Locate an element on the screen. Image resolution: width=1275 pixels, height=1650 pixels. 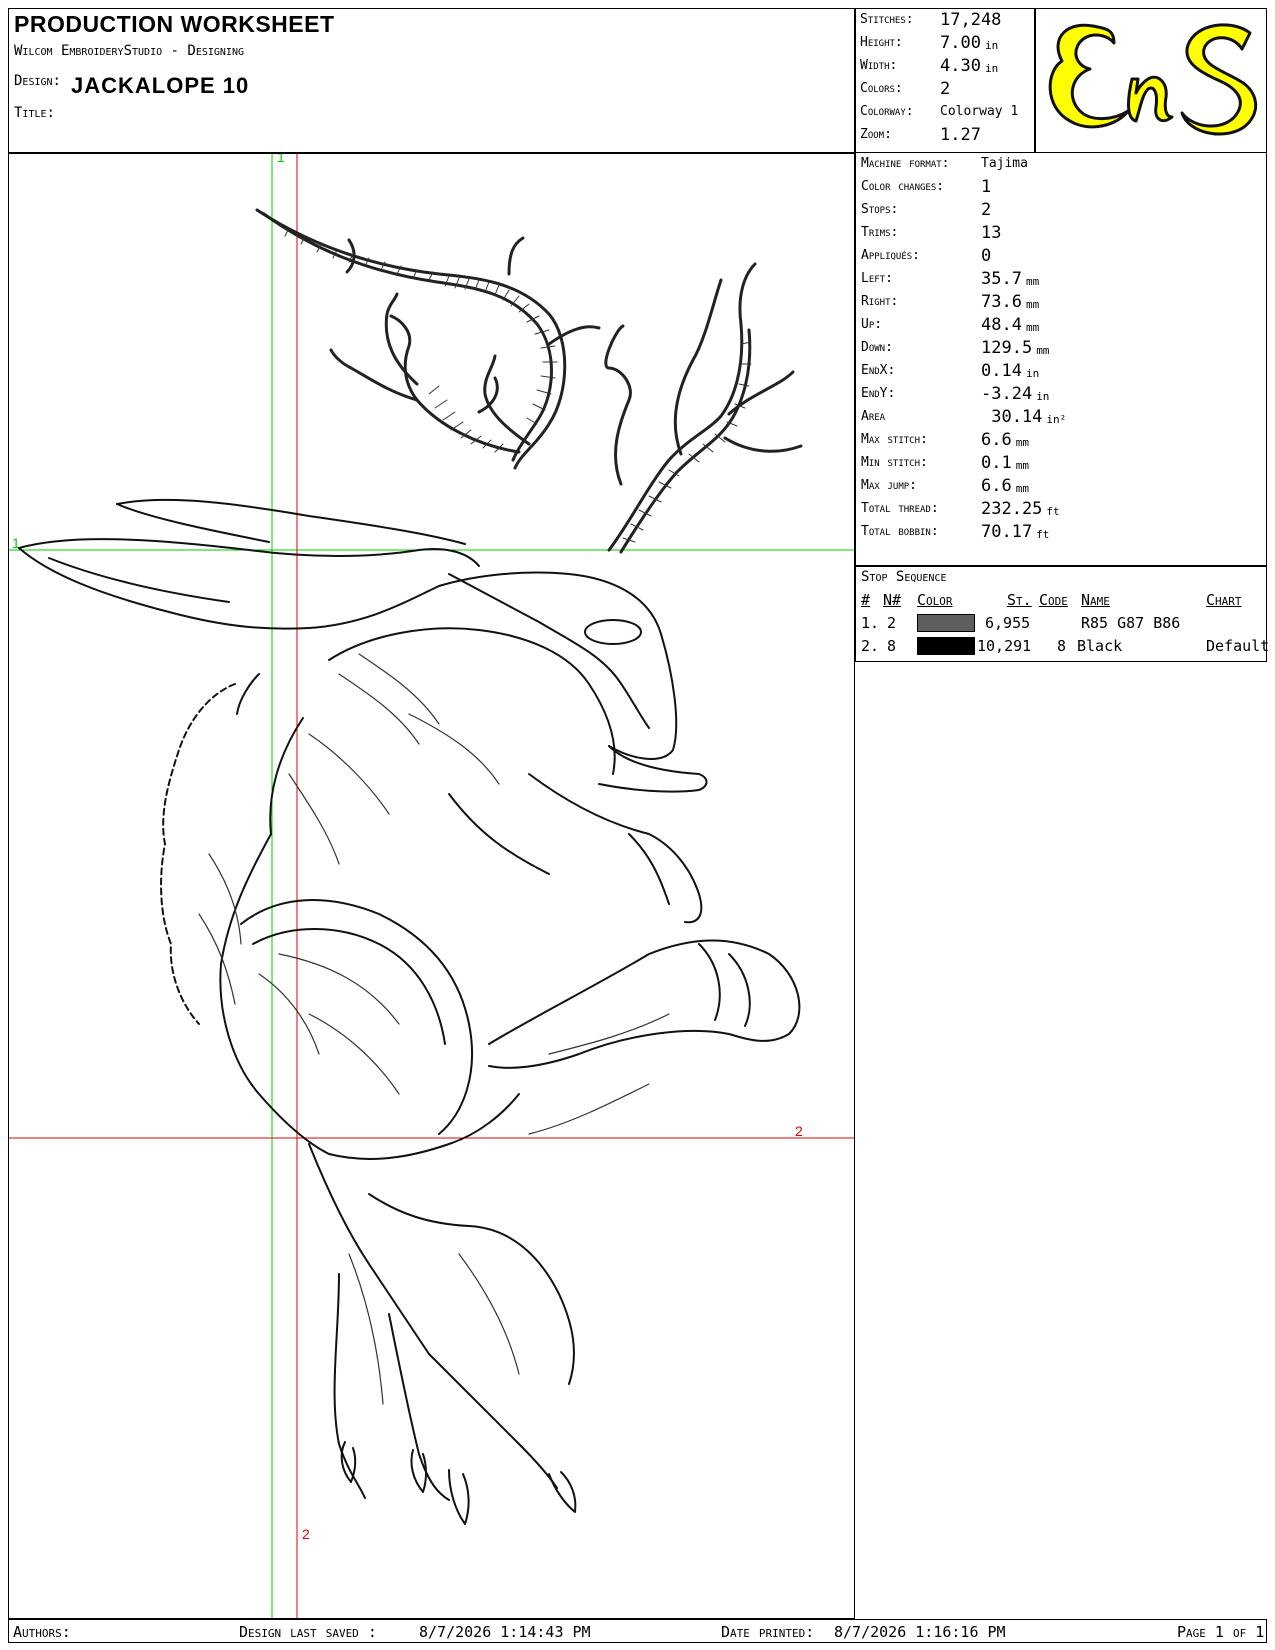
authors-label: Authors: is located at coordinates (42, 1632).